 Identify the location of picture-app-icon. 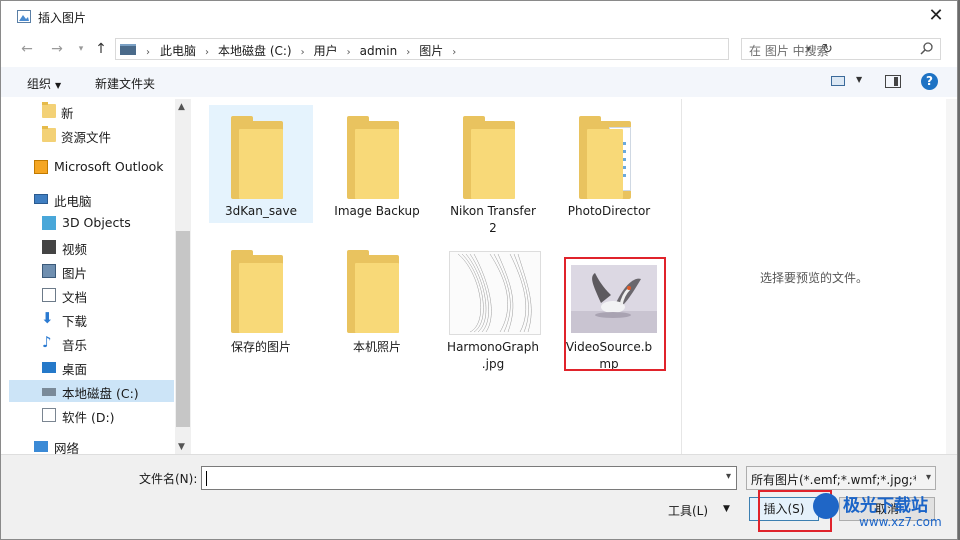
(24, 16).